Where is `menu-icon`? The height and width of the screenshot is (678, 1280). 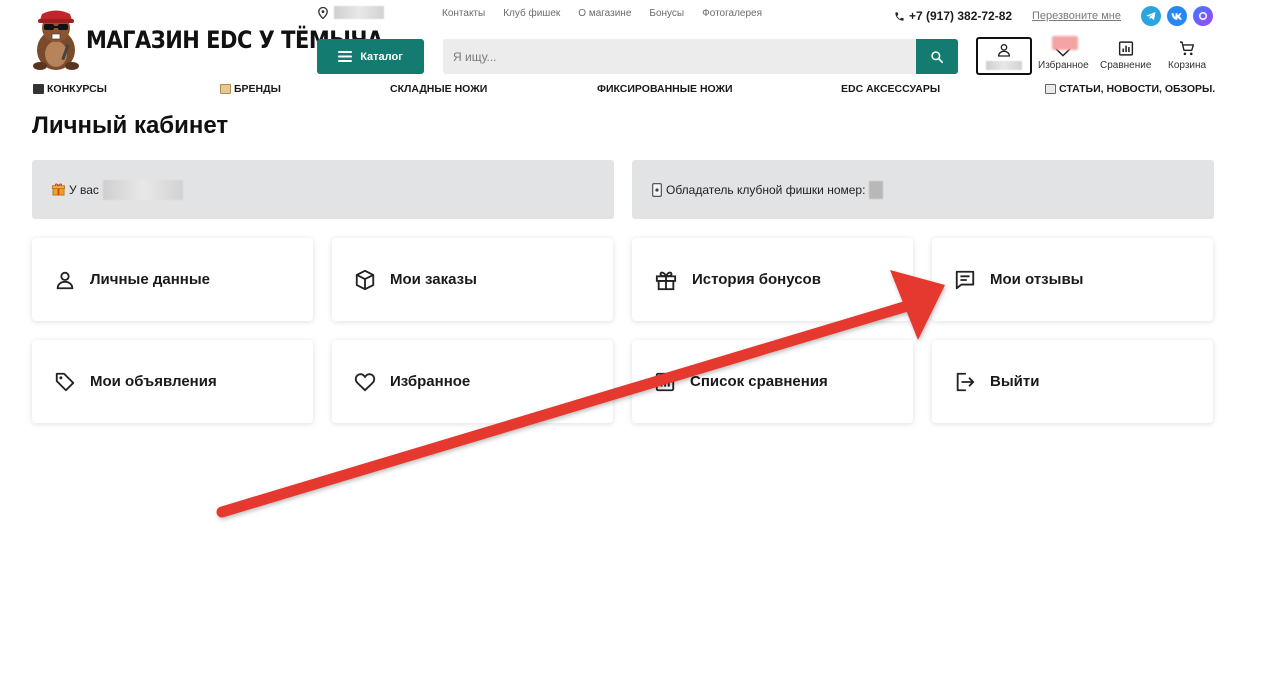
menu-icon is located at coordinates (345, 56).